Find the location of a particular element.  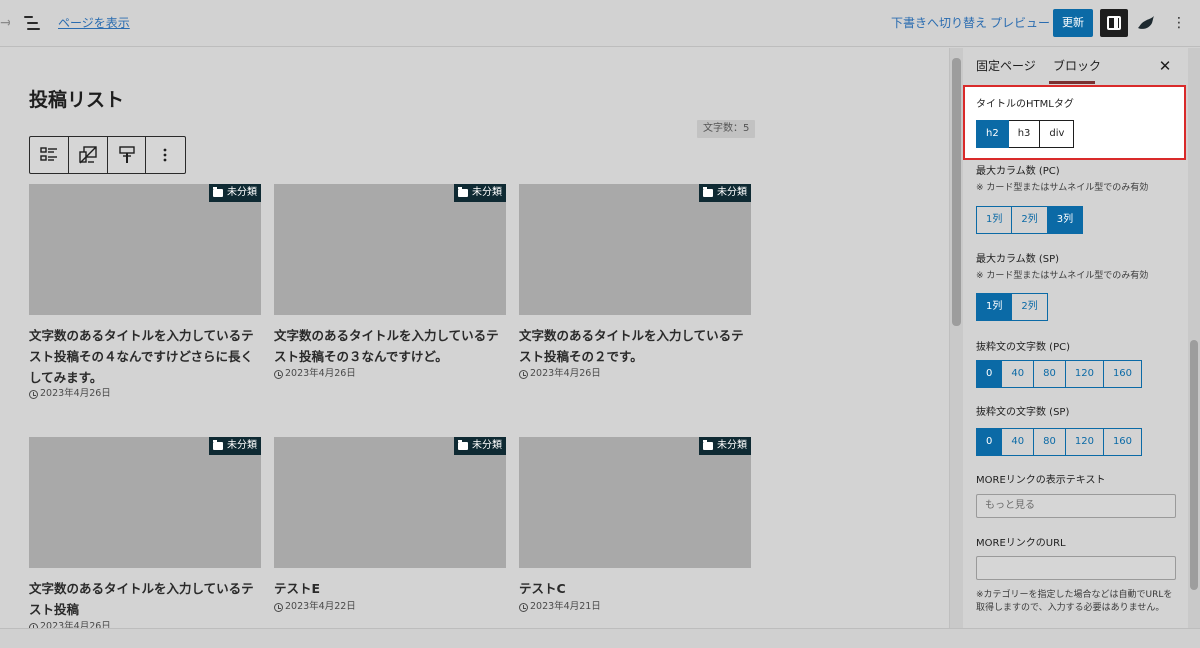

sidebar-toggle-icon is located at coordinates (1114, 23).